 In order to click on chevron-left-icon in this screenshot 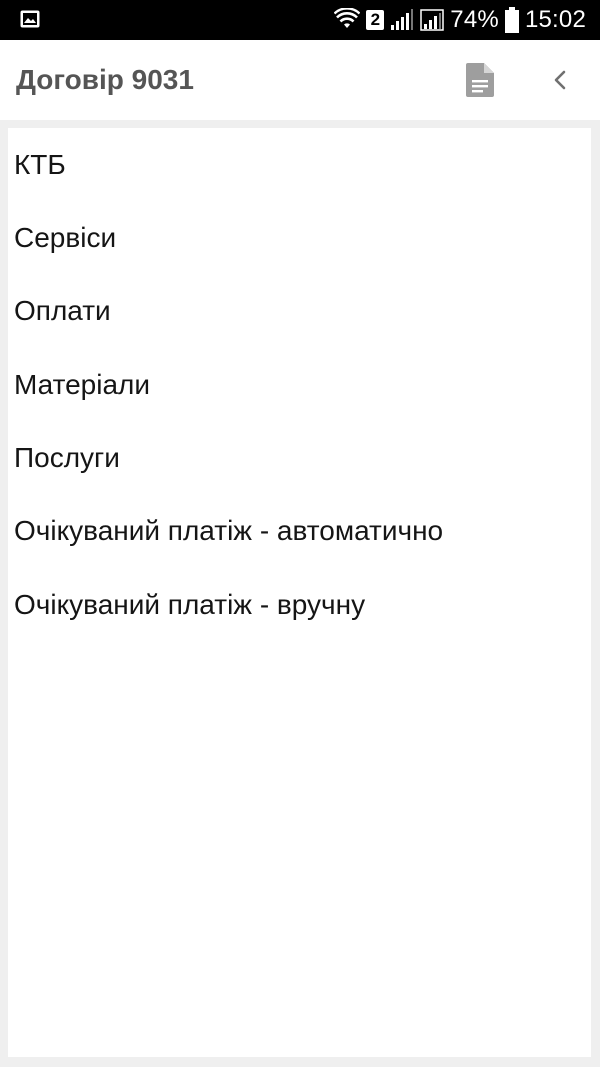, I will do `click(560, 80)`.